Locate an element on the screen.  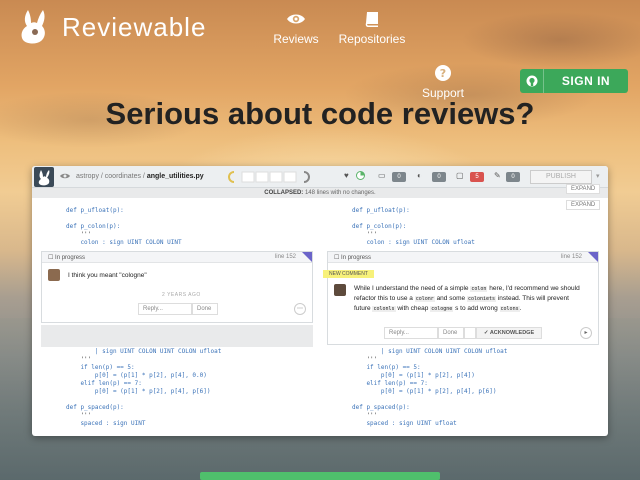
more-options-icon: ⋯ is located at coordinates (300, 309).